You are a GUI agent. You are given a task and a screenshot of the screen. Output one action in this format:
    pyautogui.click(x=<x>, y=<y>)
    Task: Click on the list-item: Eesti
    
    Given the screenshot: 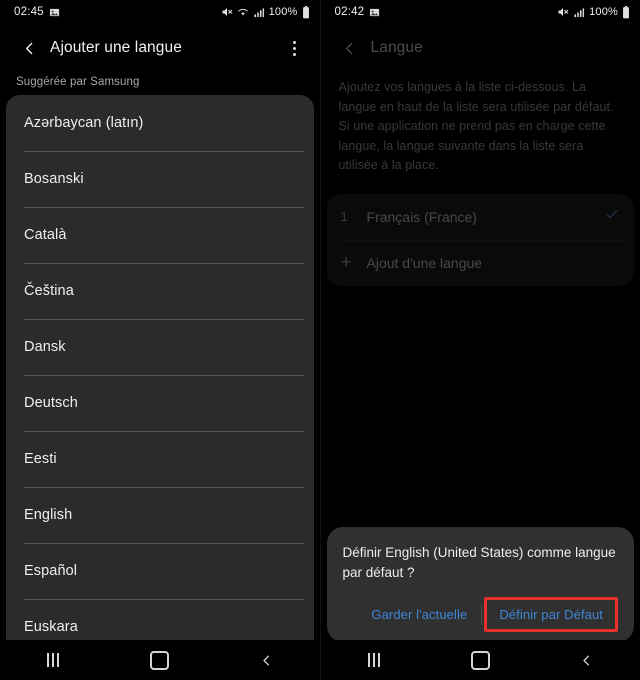 What is the action you would take?
    pyautogui.click(x=160, y=459)
    